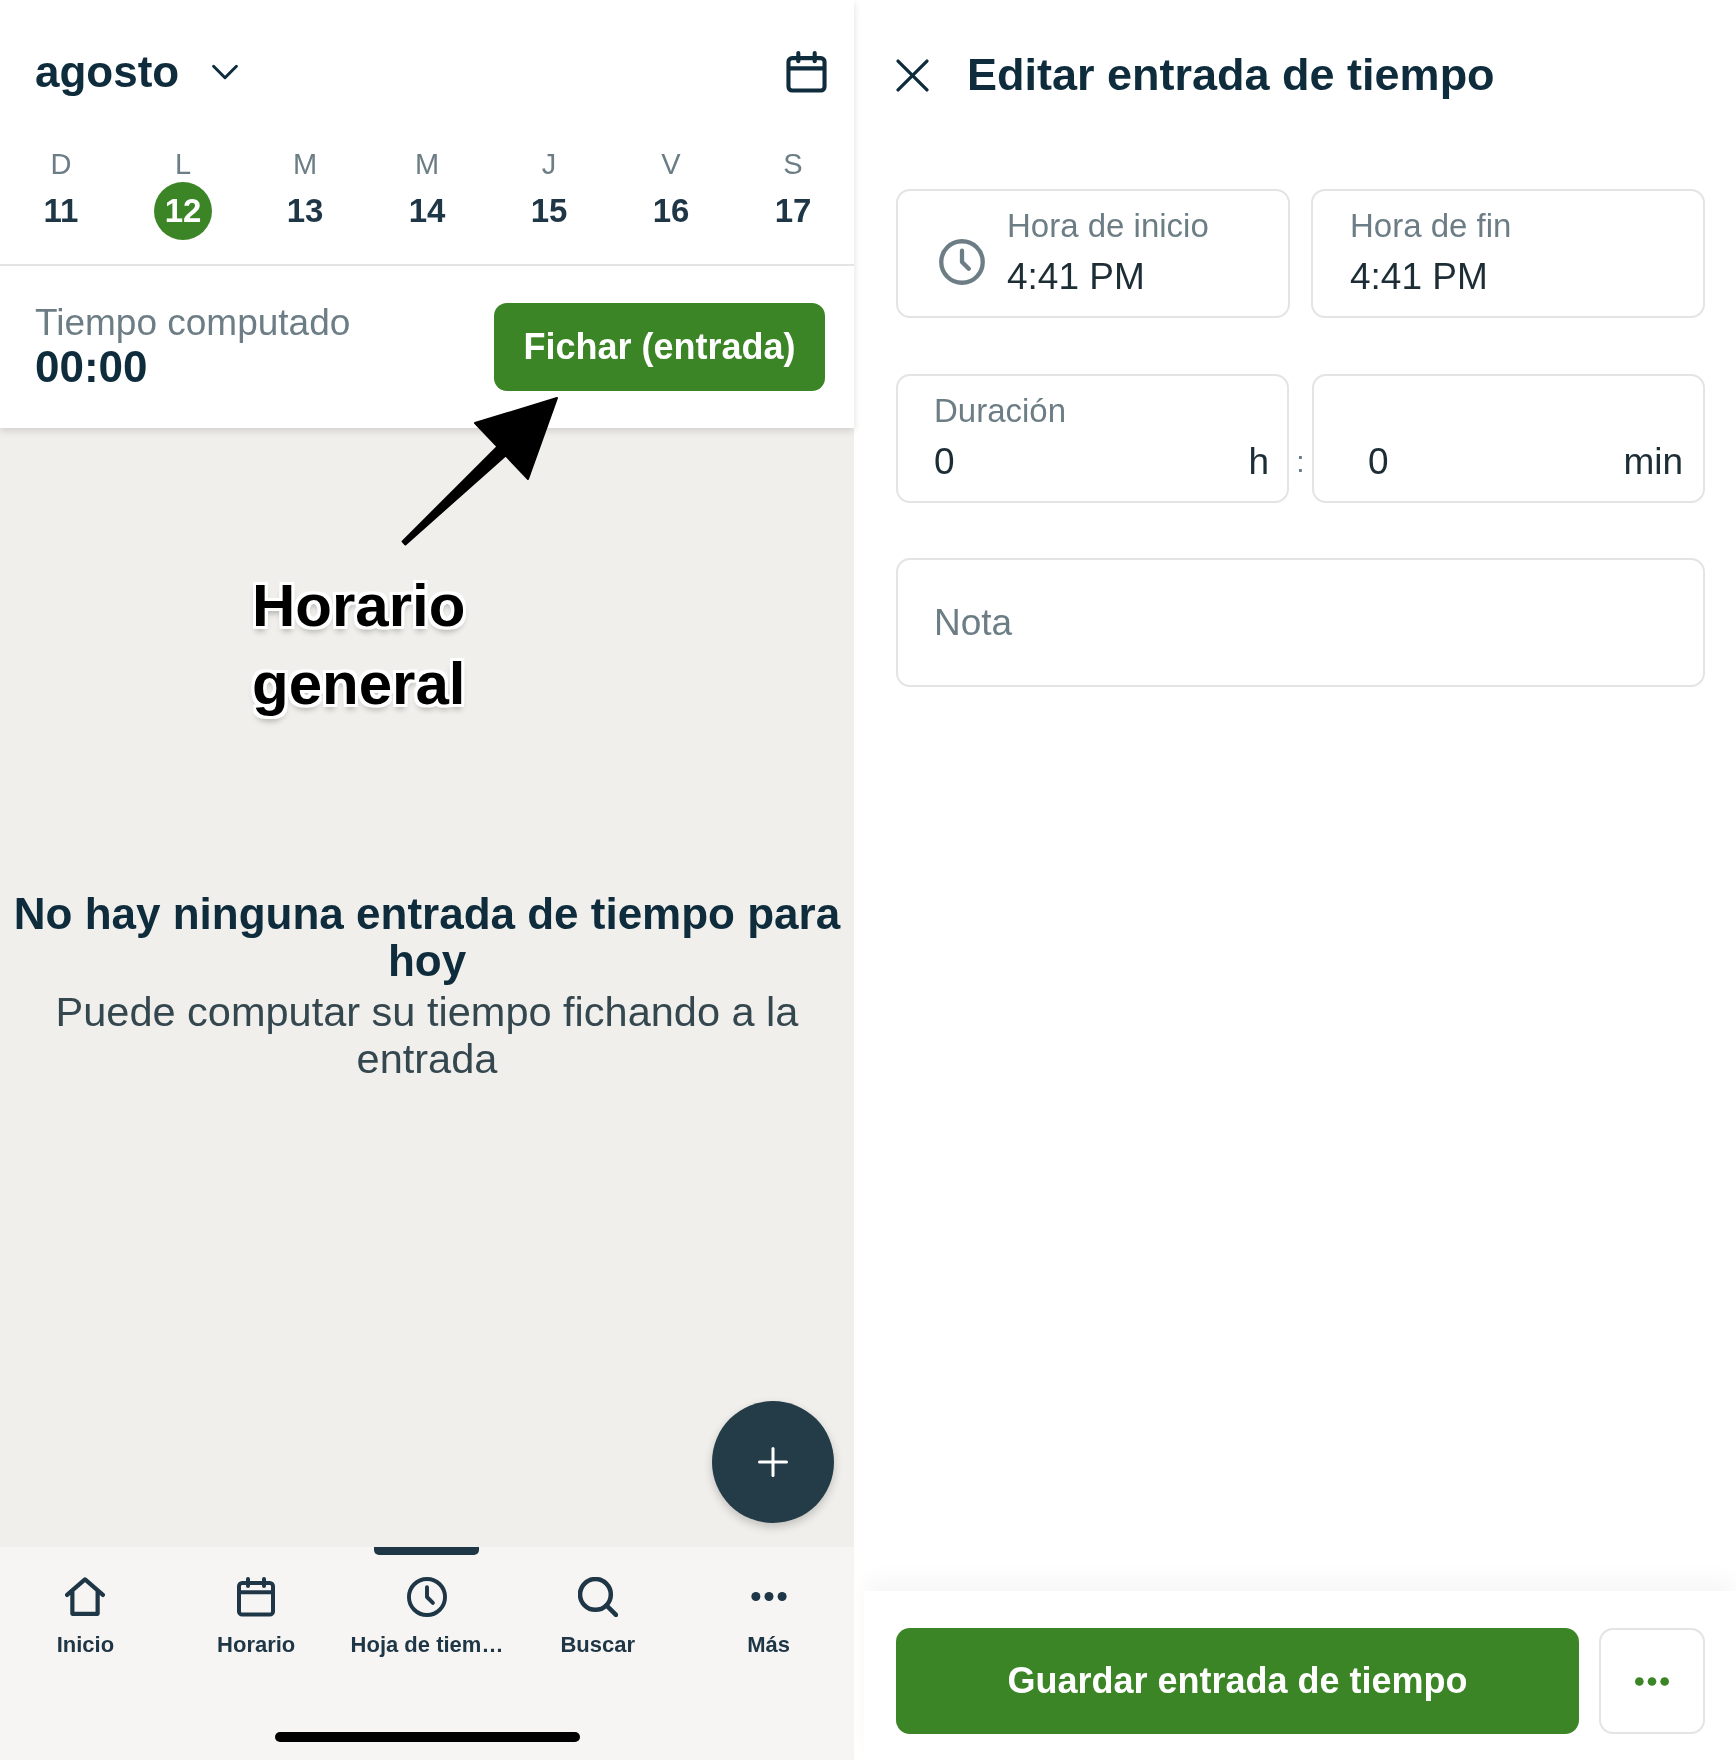 The image size is (1736, 1760). What do you see at coordinates (1093, 253) in the screenshot?
I see `time-field: Hora de inicio 4:41 PM` at bounding box center [1093, 253].